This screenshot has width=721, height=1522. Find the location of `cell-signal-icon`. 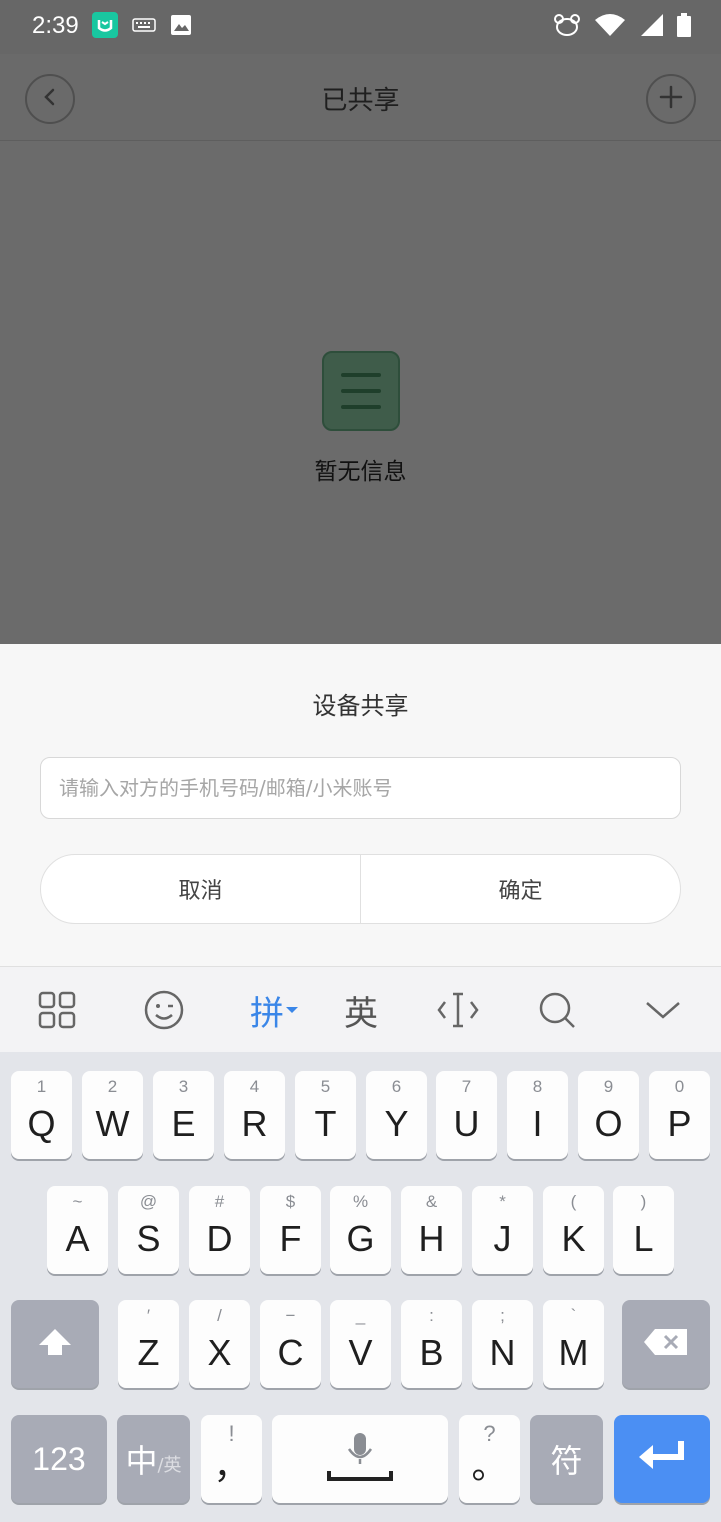

cell-signal-icon is located at coordinates (652, 27).